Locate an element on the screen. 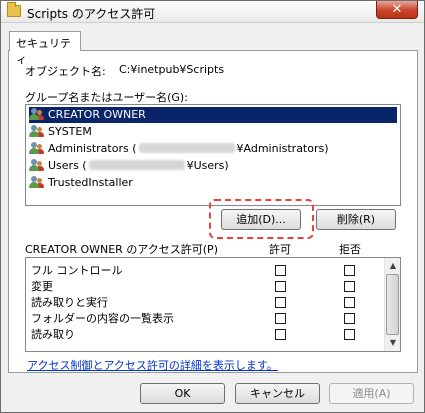 The height and width of the screenshot is (413, 425). permissions-scrollbar: ▲ ▼ is located at coordinates (392, 304).